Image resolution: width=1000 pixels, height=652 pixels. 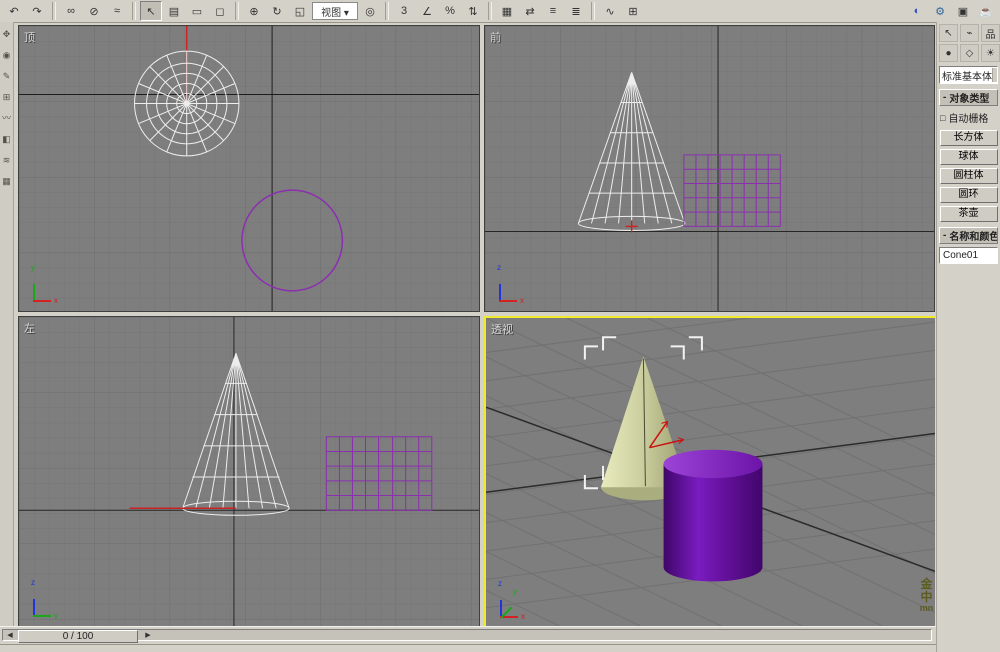 What do you see at coordinates (468, 635) in the screenshot?
I see `time-slider: ◀ 0 / 100 ▶` at bounding box center [468, 635].